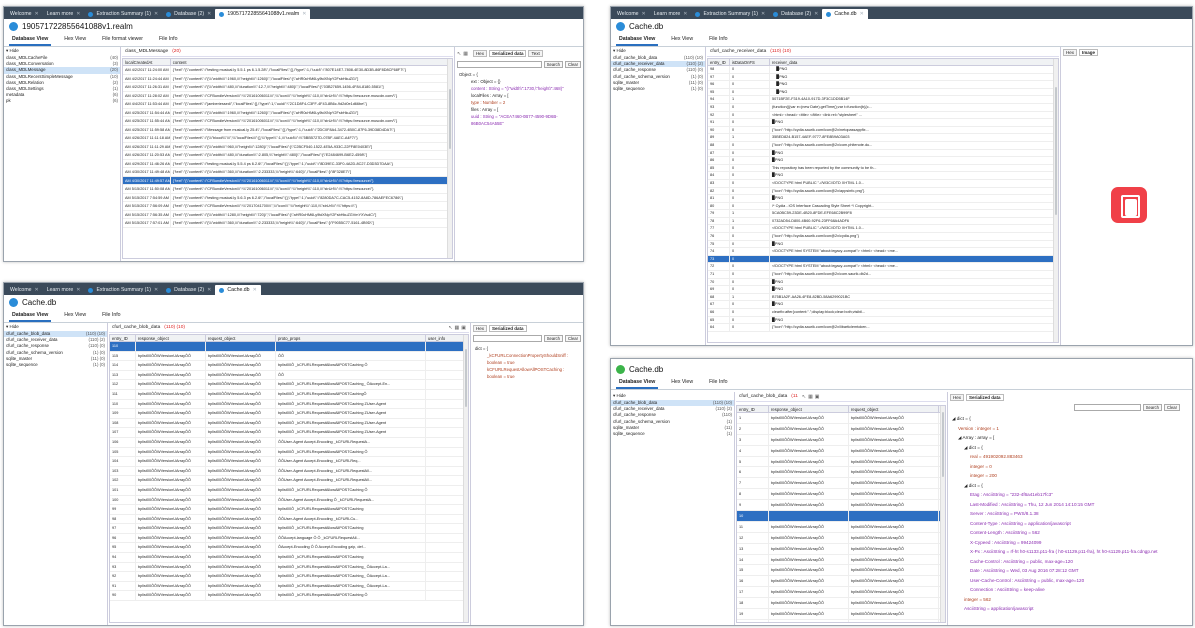 Image resolution: width=1195 pixels, height=628 pixels. What do you see at coordinates (1152, 407) in the screenshot?
I see `search-button: Search` at bounding box center [1152, 407].